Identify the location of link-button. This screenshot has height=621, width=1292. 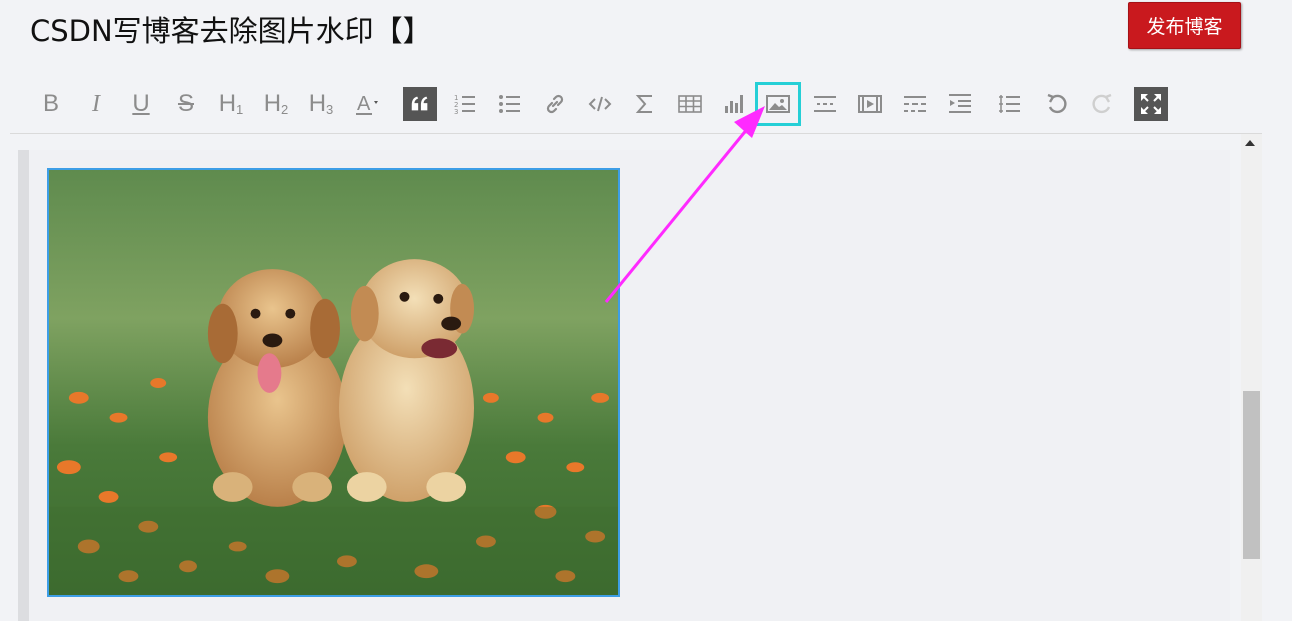
(555, 104).